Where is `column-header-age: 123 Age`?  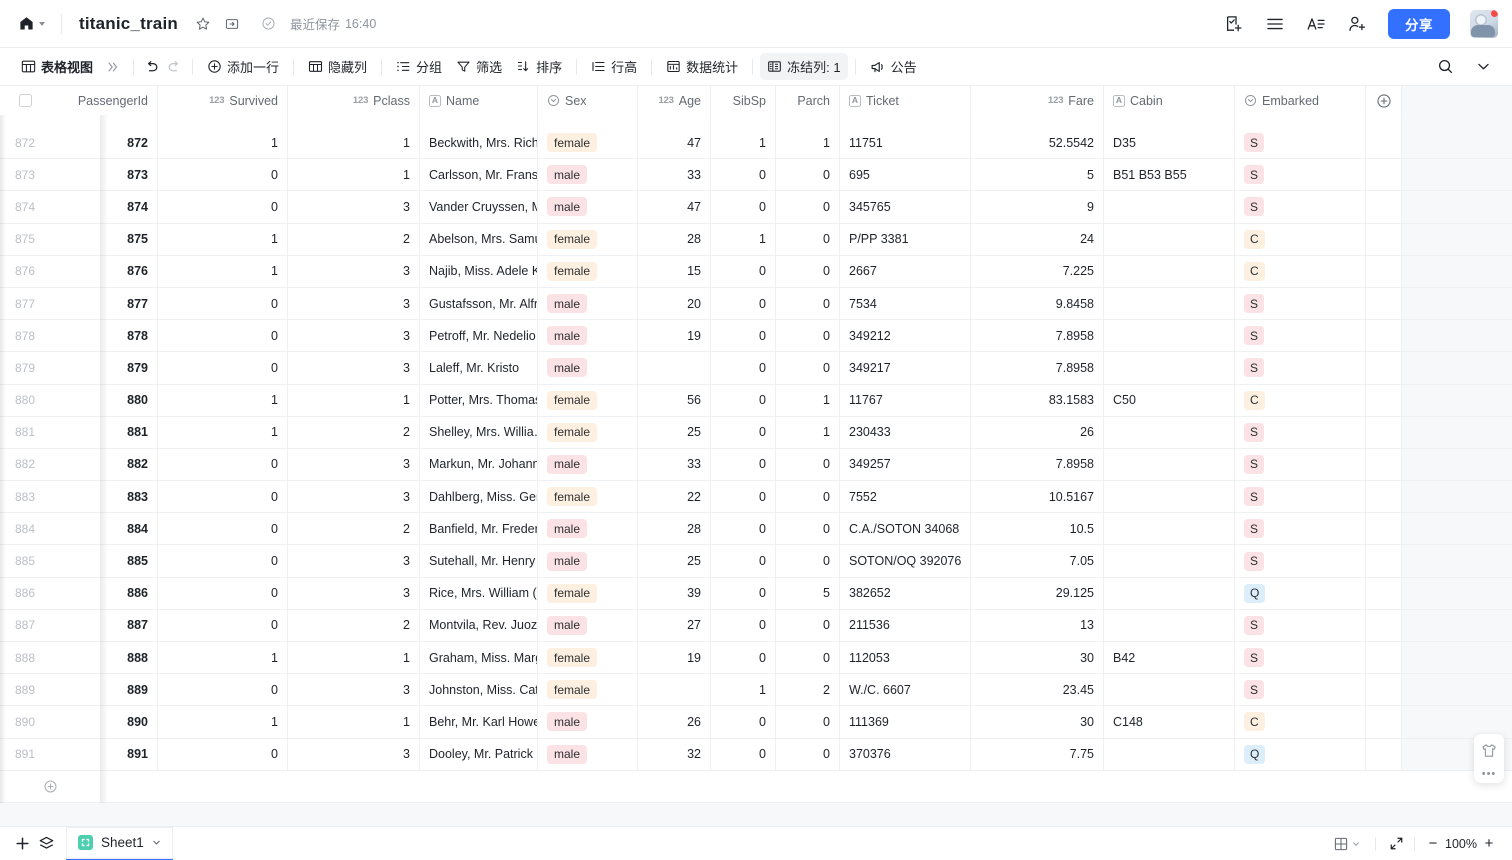
column-header-age: 123 Age is located at coordinates (674, 100).